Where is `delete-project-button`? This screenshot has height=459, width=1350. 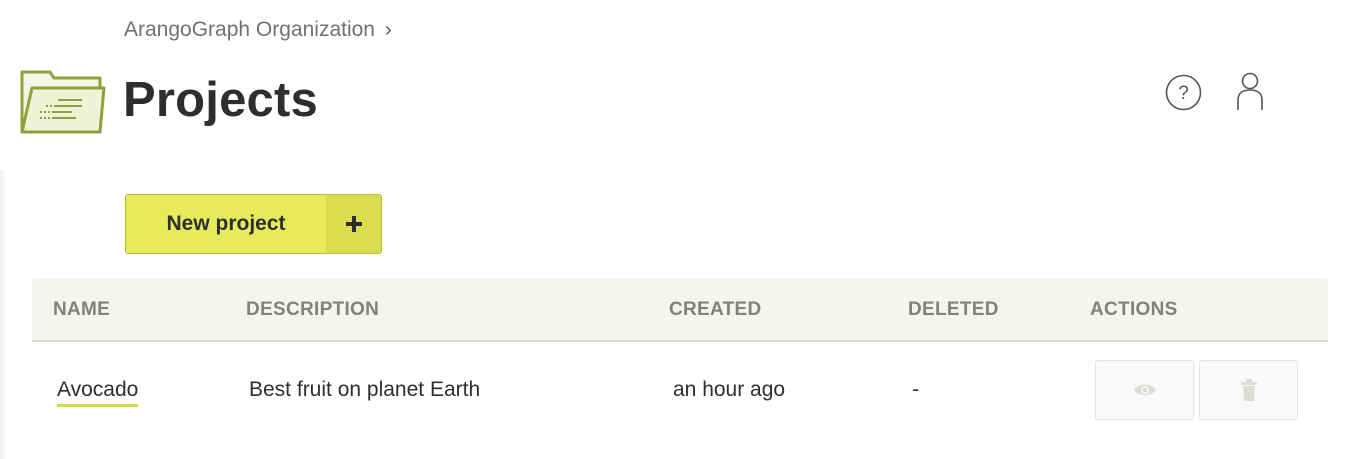 delete-project-button is located at coordinates (1248, 390).